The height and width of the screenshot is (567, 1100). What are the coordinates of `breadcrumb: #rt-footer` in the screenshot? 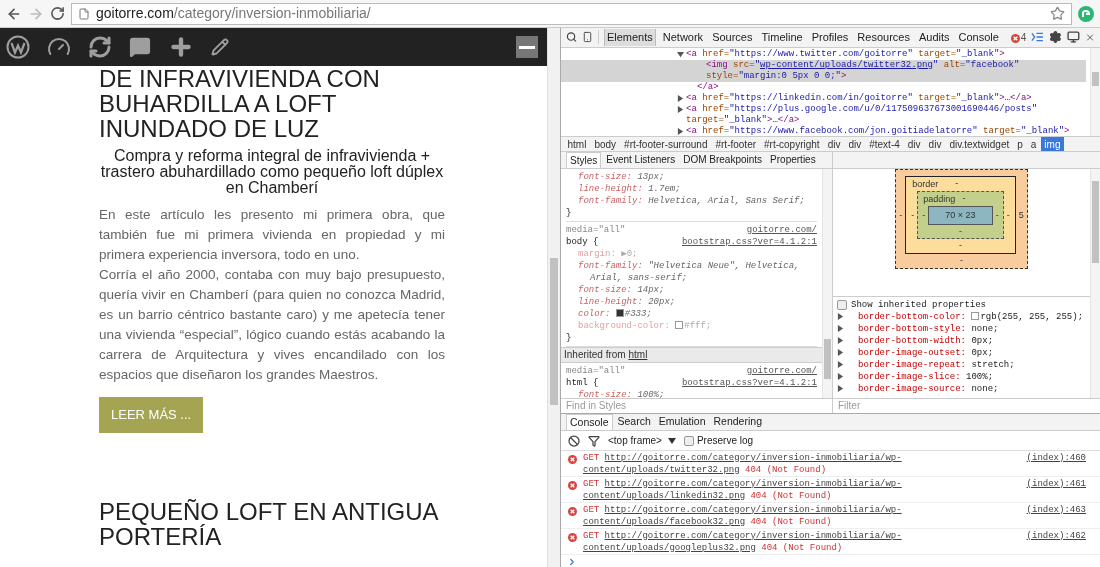 It's located at (735, 143).